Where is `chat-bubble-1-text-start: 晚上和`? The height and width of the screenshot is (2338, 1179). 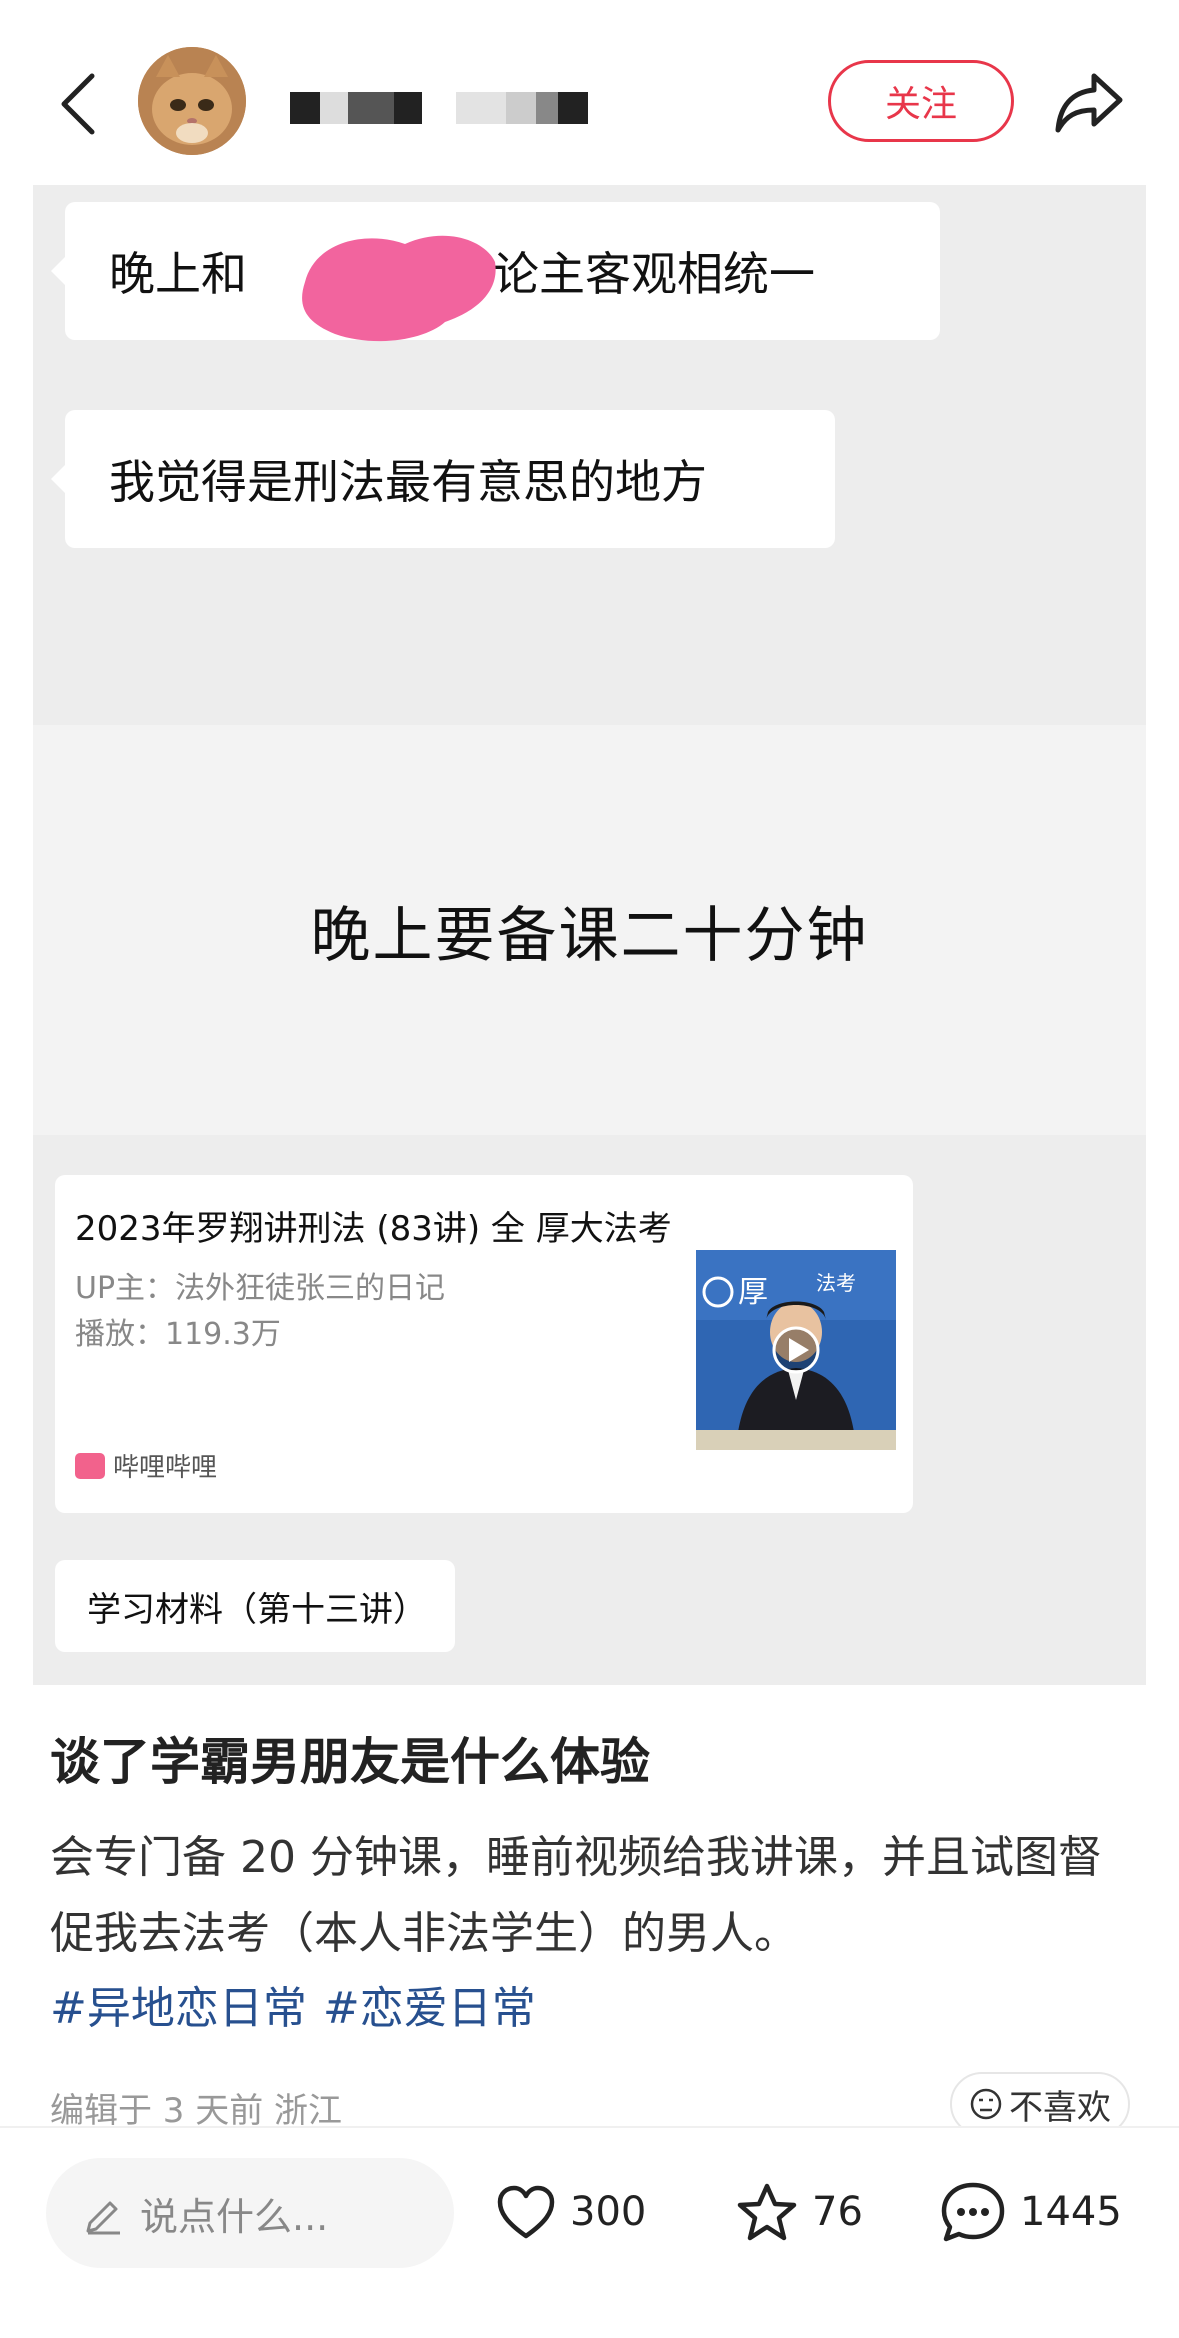
chat-bubble-1-text-start: 晚上和 is located at coordinates (178, 274).